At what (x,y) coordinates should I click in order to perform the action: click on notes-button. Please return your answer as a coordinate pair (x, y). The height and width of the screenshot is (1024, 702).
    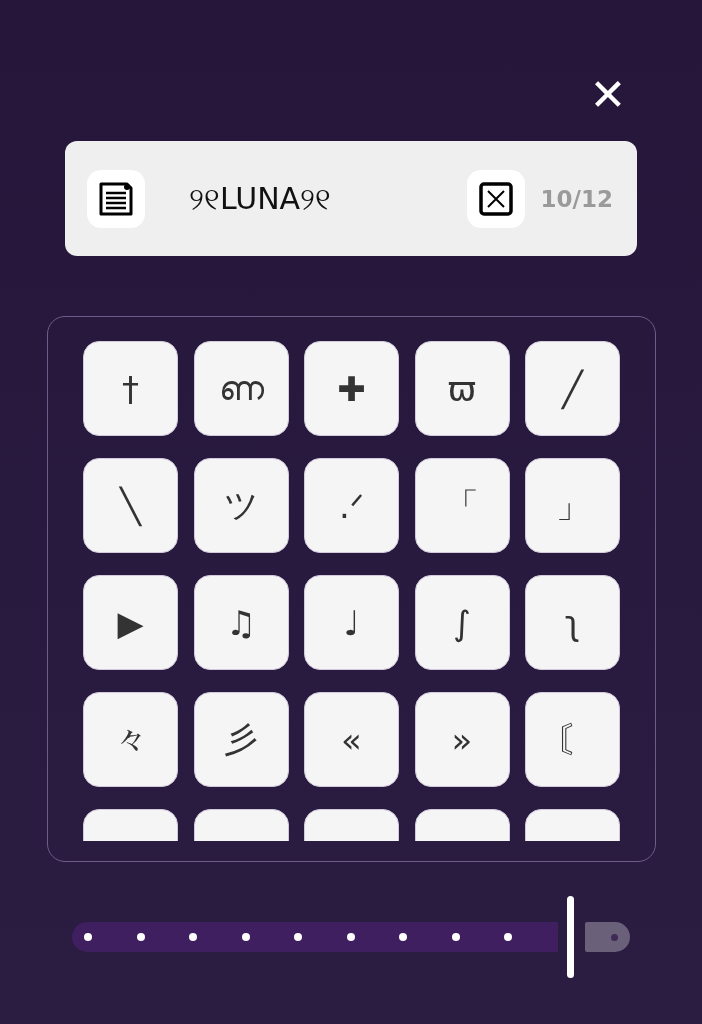
    Looking at the image, I should click on (116, 198).